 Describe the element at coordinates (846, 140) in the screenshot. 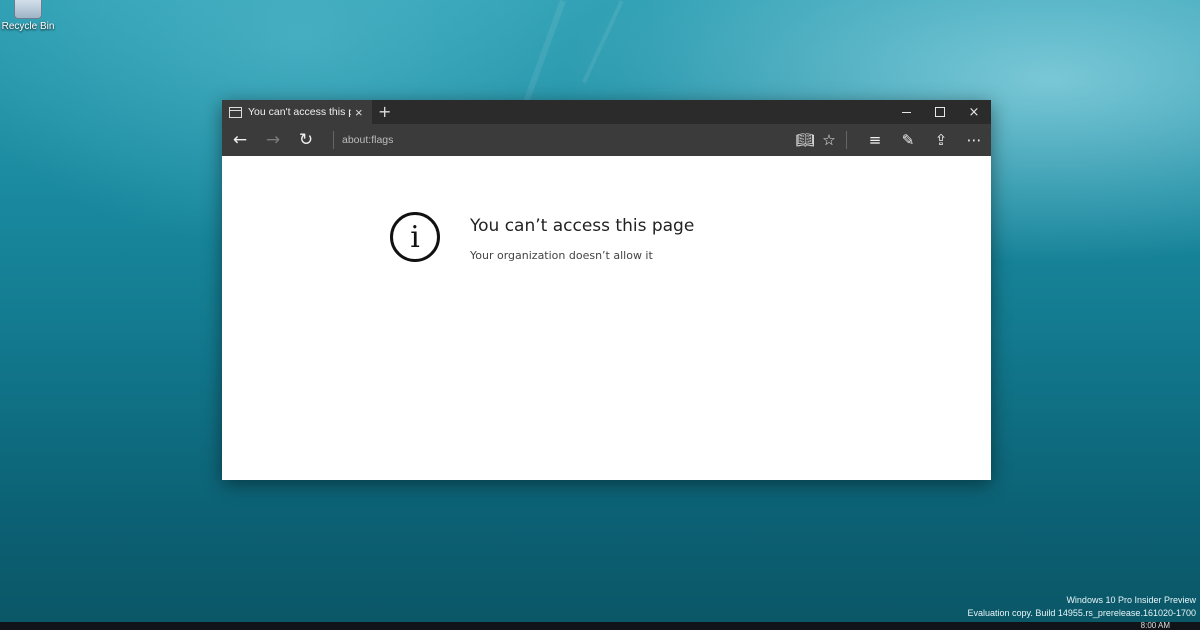

I see `toolbar-divider` at that location.